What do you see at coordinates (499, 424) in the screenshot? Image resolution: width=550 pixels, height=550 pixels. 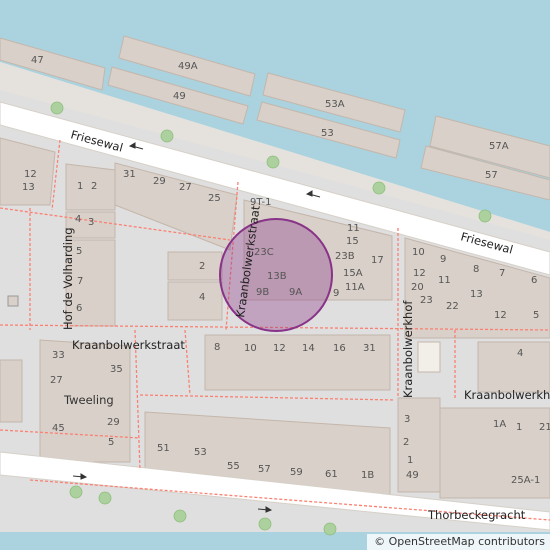 I see `house-number: 1A` at bounding box center [499, 424].